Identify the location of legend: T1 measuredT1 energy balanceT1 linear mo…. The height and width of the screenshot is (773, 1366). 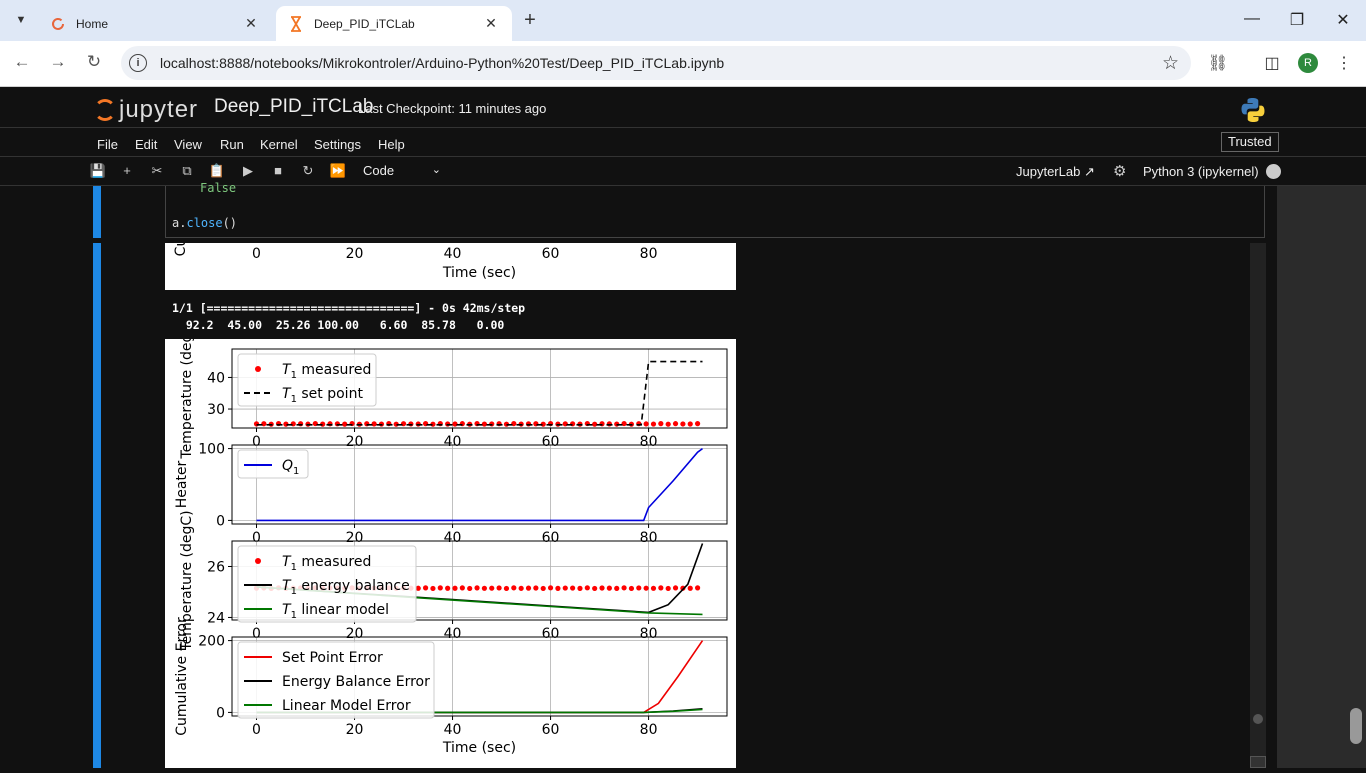
(327, 584).